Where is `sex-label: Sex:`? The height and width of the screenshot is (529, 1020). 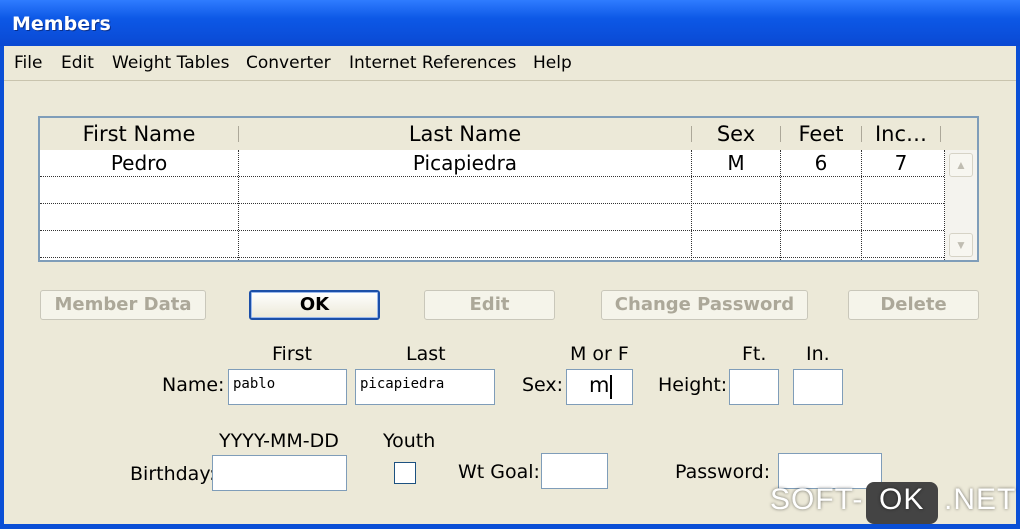
sex-label: Sex: is located at coordinates (543, 385).